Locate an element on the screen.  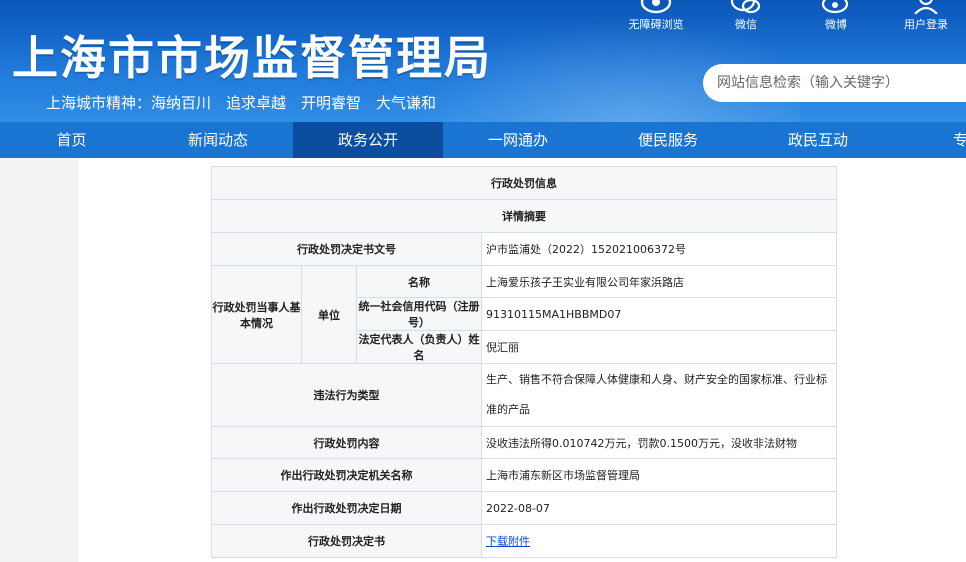
org-label: 作出行政处罚决定机关名称 is located at coordinates (346, 475).